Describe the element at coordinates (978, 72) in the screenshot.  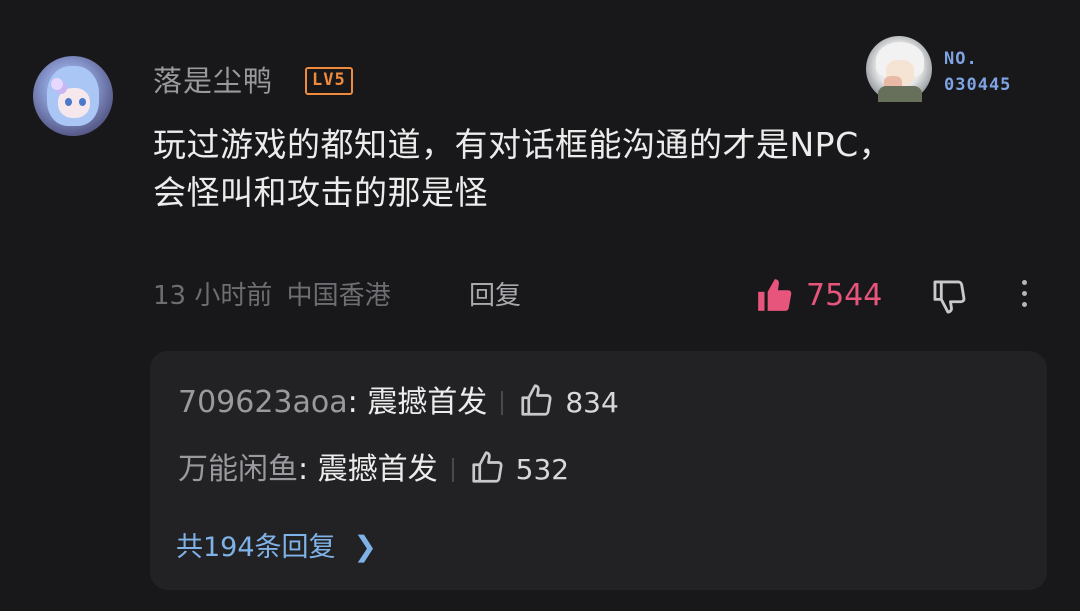
I see `fan-badge-number: NO. 030445` at that location.